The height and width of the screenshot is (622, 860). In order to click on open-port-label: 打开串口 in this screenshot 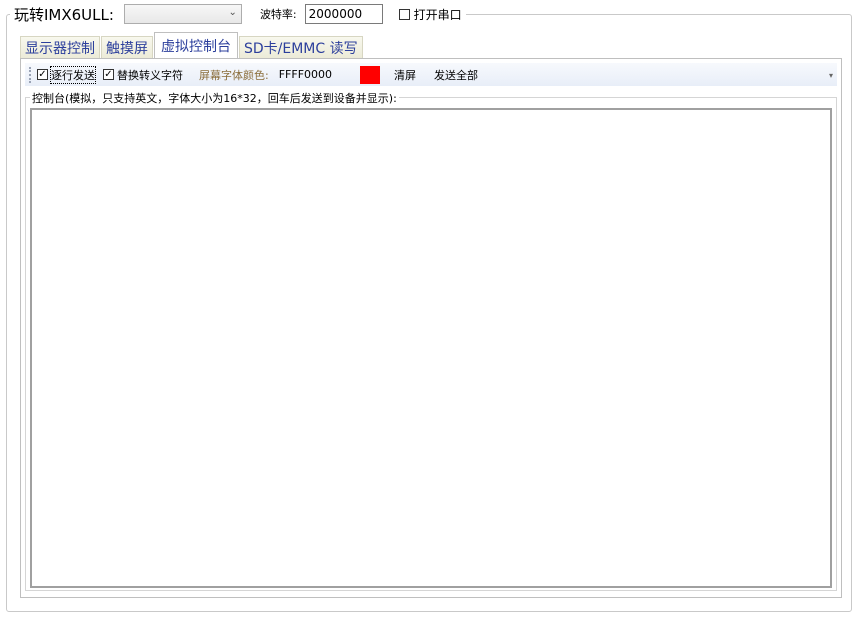, I will do `click(437, 14)`.